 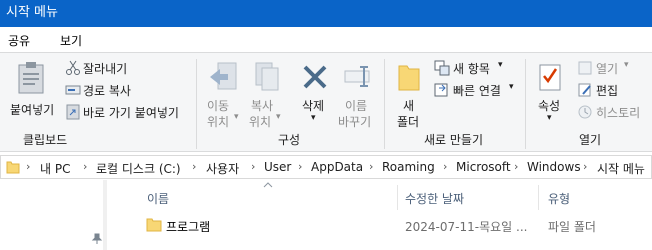 I want to click on move-to-button: 이동 위치 ▾, so click(x=223, y=94).